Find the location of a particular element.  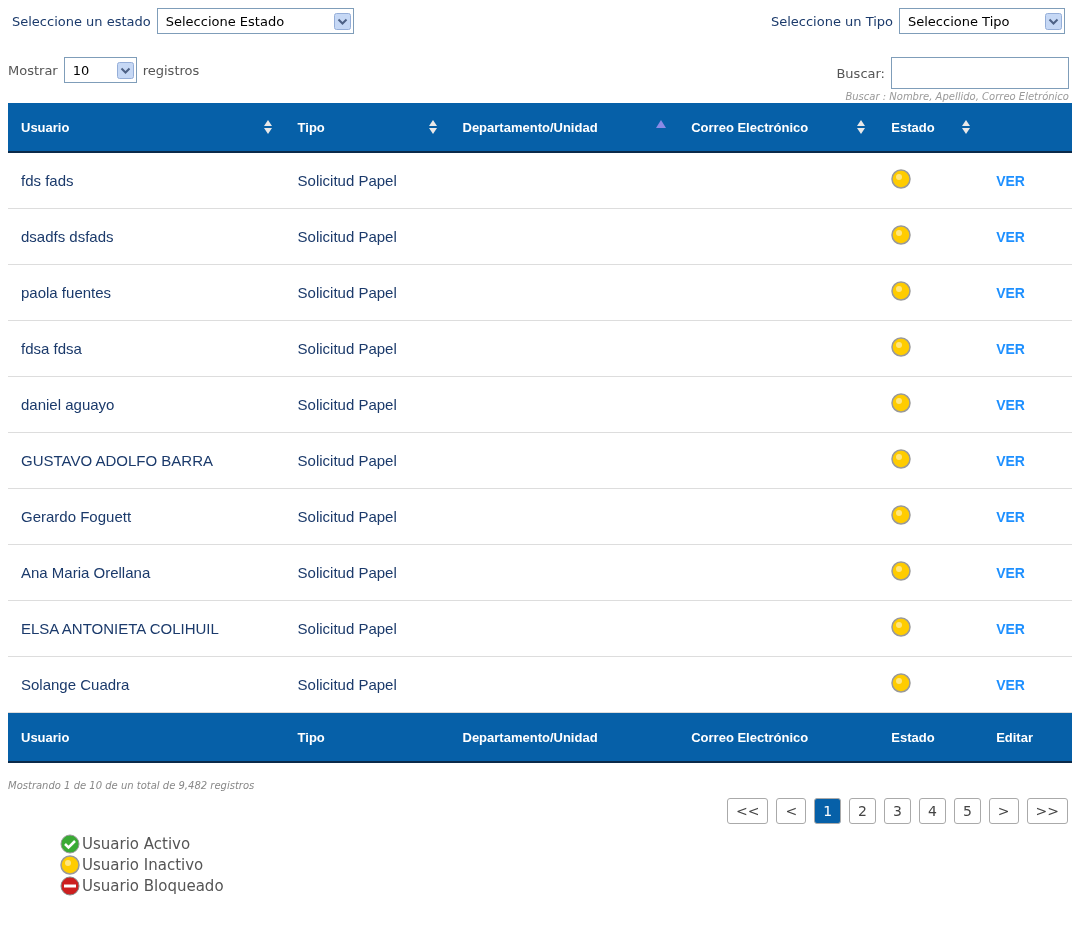

search-hint: Buscar : Nombre, Apellido, Correo Eletrónico is located at coordinates (957, 96).